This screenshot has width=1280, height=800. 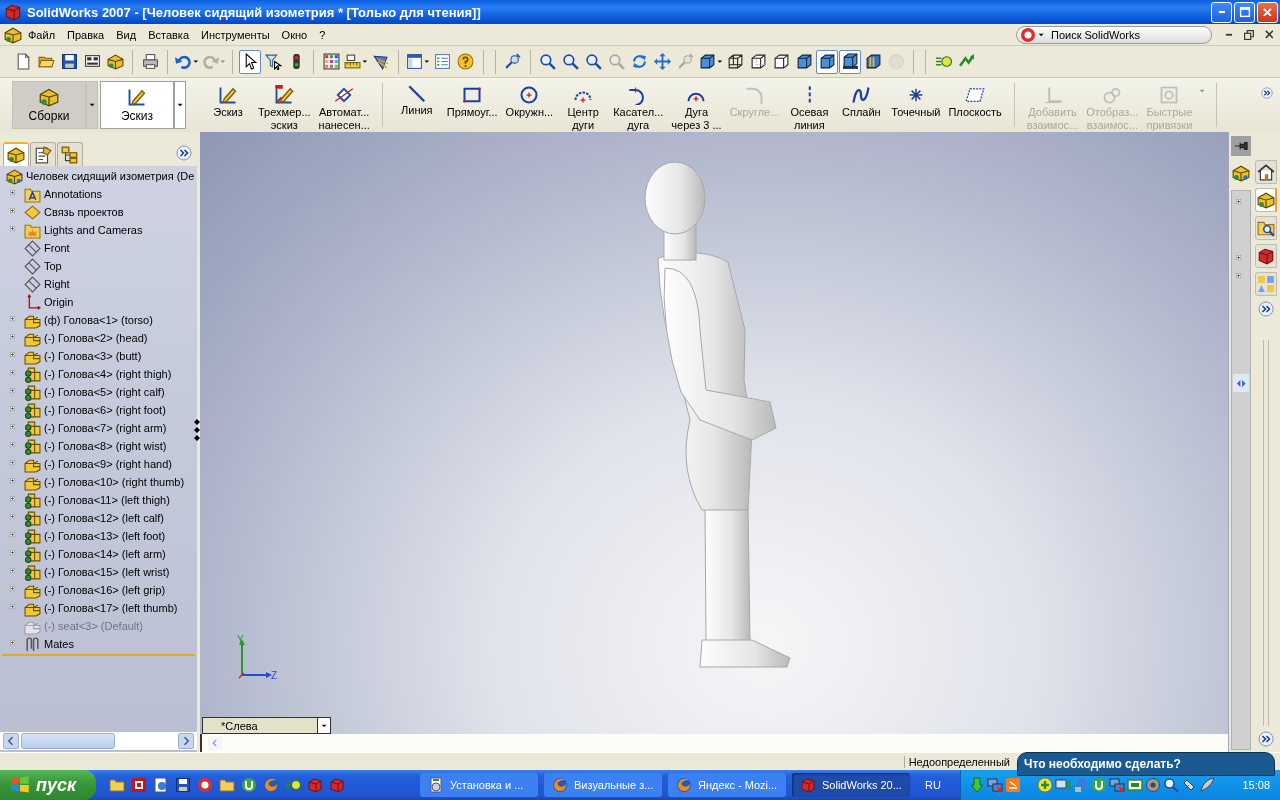 What do you see at coordinates (98, 572) in the screenshot?
I see `tree-item: (-) Голова<15> (left wrist)` at bounding box center [98, 572].